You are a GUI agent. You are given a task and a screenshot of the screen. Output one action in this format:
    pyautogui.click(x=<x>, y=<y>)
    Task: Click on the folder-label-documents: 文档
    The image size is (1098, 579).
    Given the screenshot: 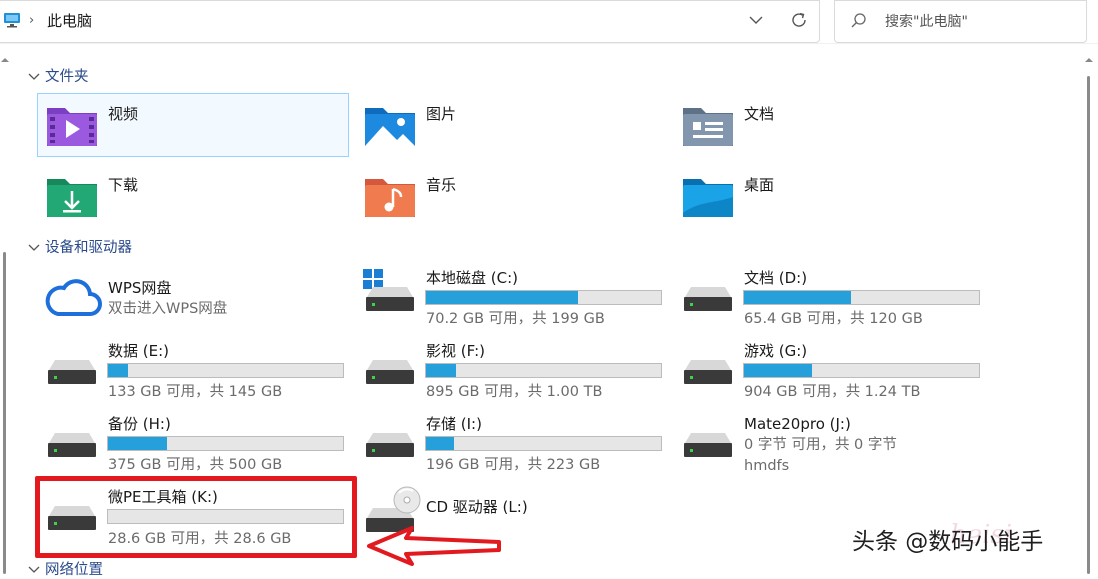 What is the action you would take?
    pyautogui.click(x=759, y=114)
    